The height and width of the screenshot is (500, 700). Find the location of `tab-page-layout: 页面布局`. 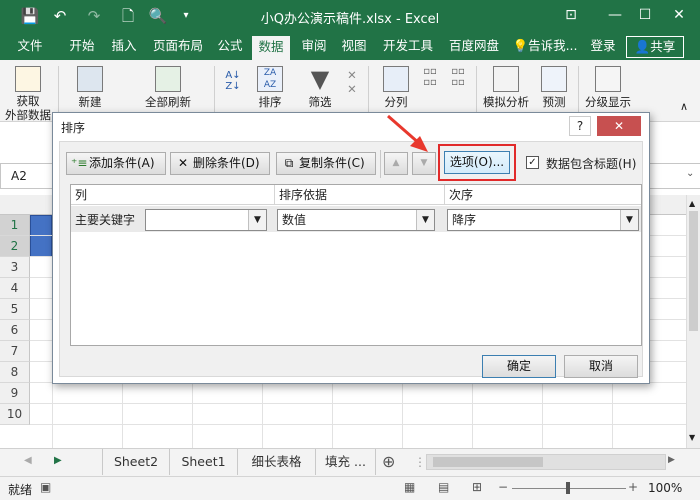

tab-page-layout: 页面布局 is located at coordinates (178, 46).